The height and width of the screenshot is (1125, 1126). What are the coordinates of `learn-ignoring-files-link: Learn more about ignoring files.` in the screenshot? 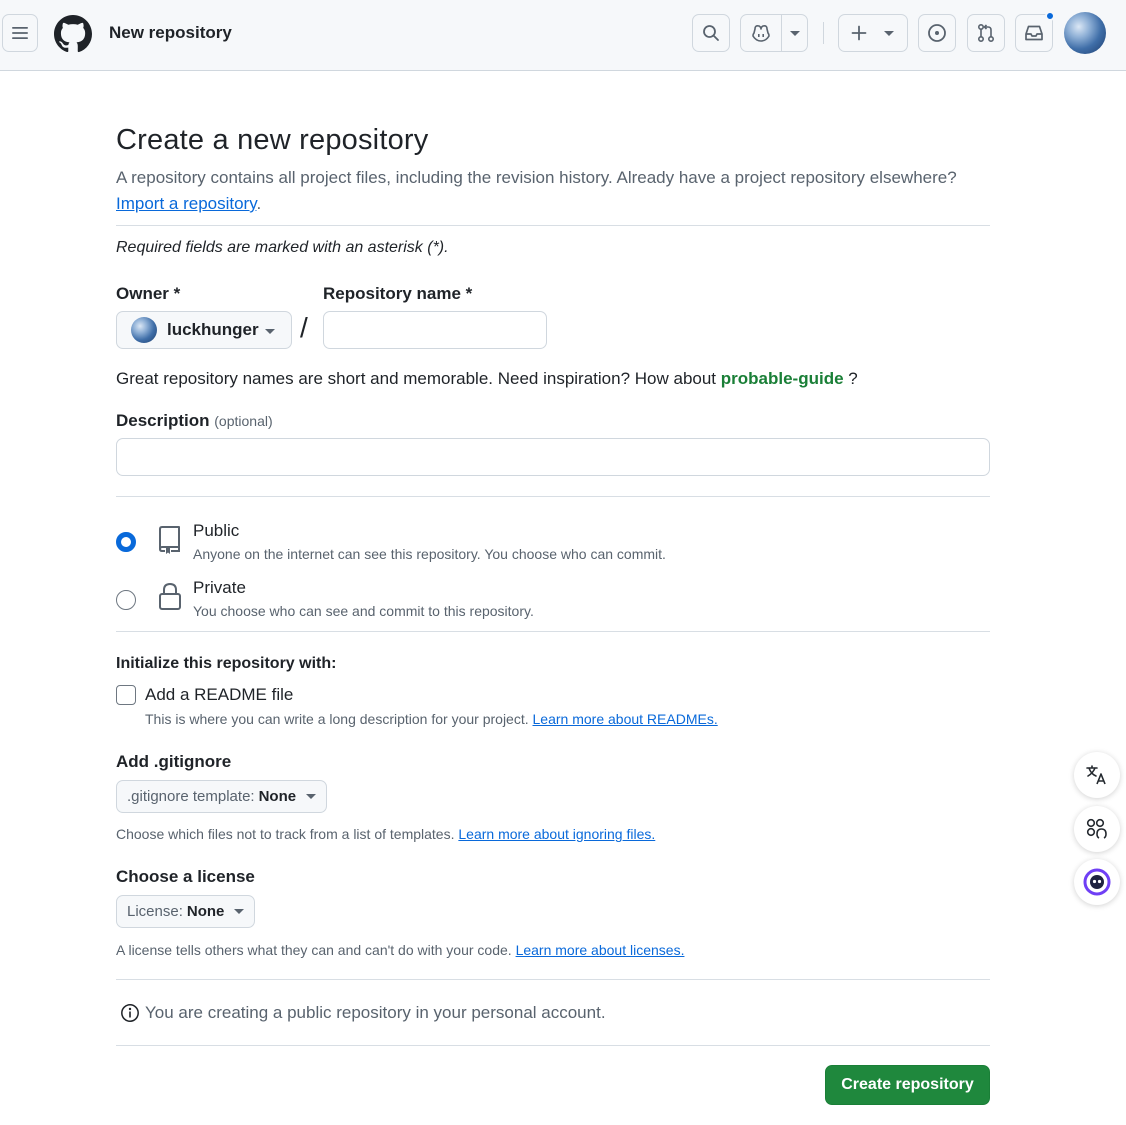 It's located at (556, 834).